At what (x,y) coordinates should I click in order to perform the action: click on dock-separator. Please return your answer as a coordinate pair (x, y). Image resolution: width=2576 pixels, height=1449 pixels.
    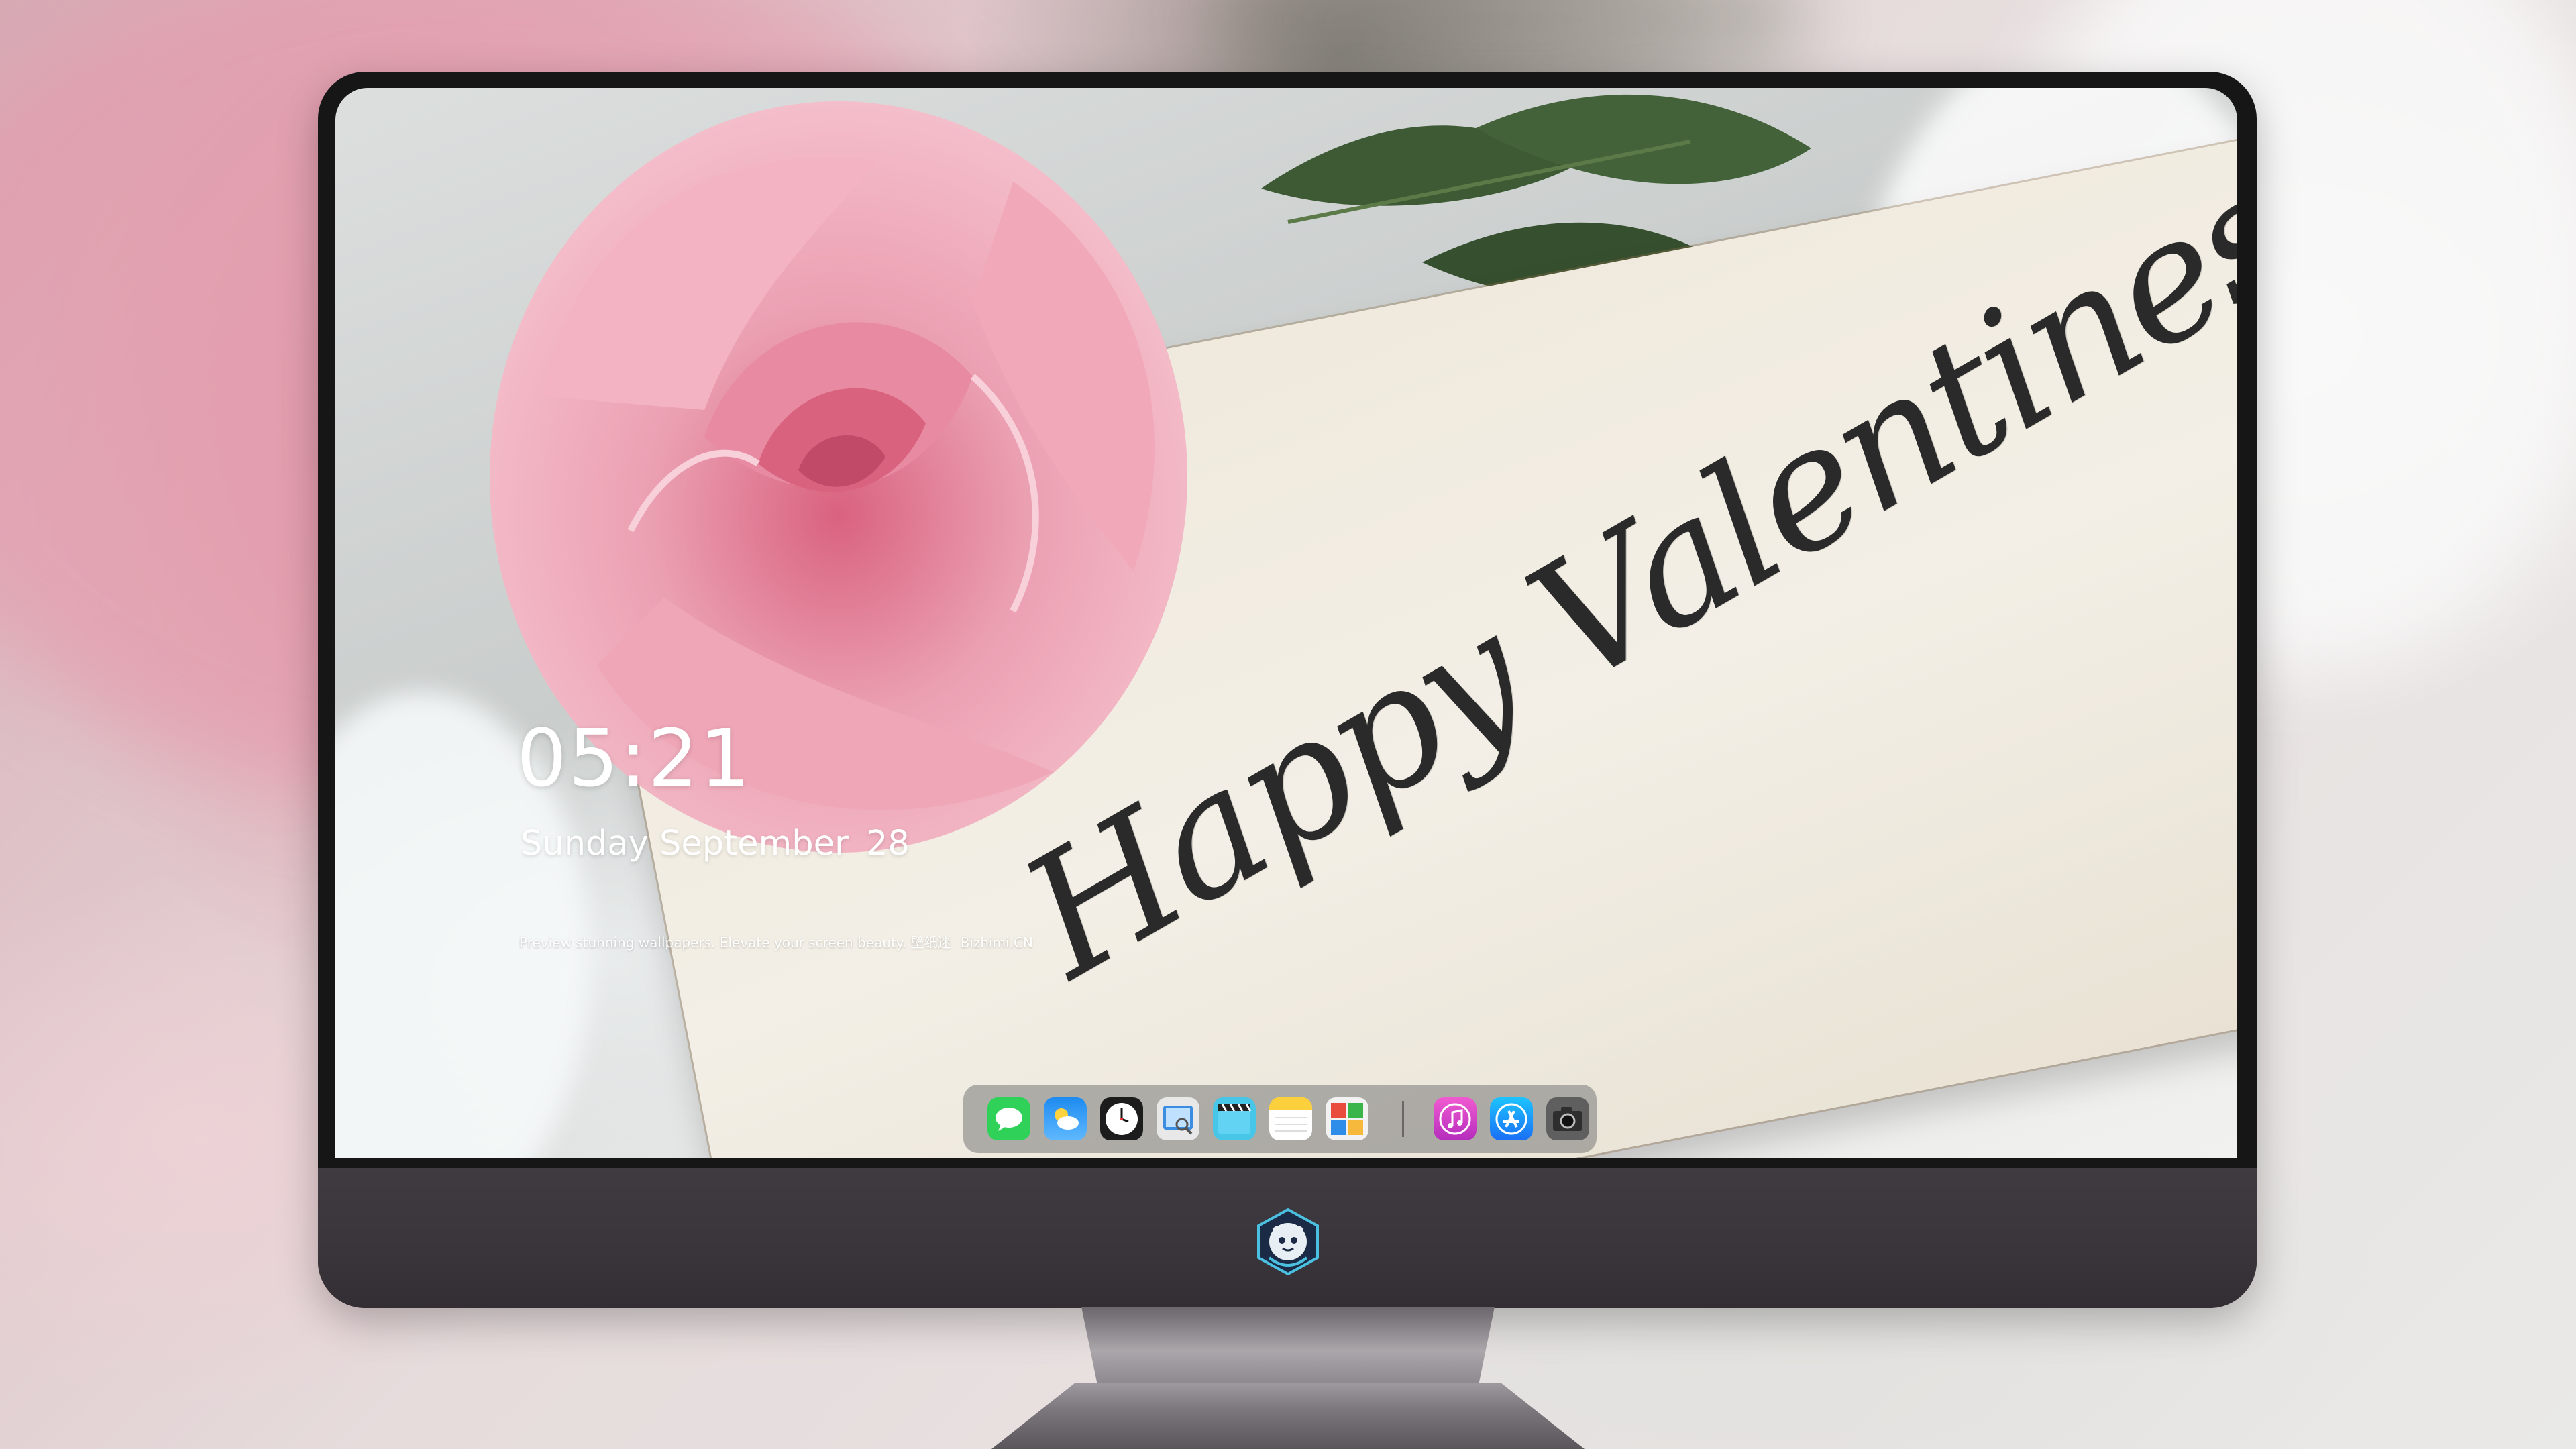
    Looking at the image, I should click on (1403, 1119).